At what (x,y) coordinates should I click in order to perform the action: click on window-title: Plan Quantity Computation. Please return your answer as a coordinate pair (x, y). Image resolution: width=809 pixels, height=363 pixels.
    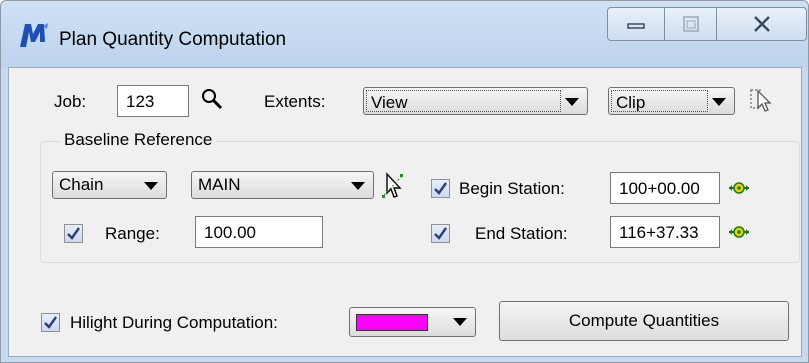
    Looking at the image, I should click on (173, 39).